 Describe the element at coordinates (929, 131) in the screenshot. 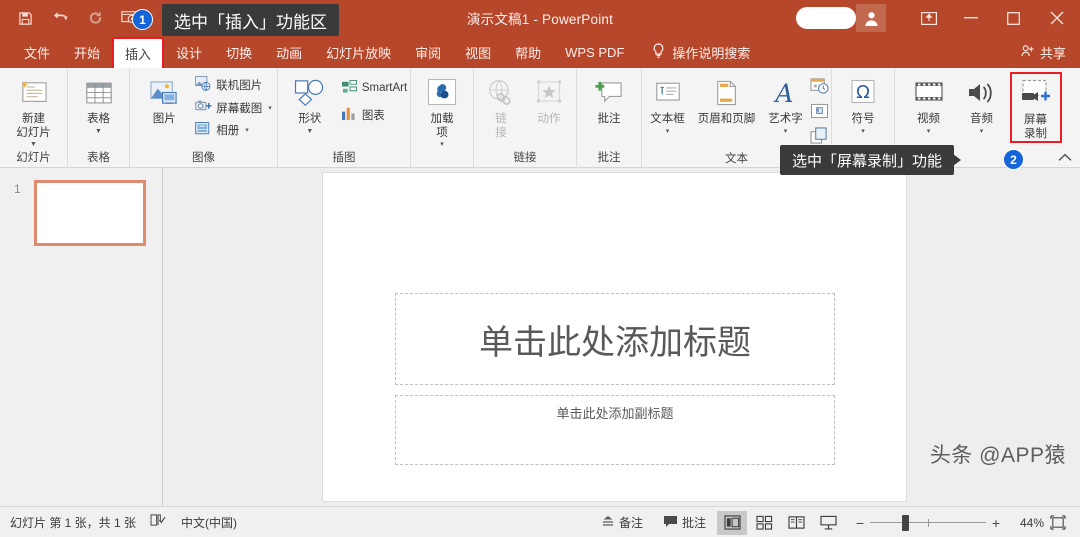

I see `video-dropdown-caret: ▾` at that location.